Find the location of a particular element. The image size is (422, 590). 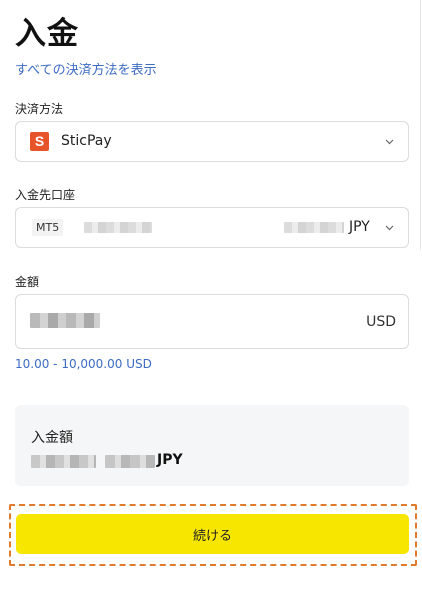

amount-field: USD is located at coordinates (212, 321).